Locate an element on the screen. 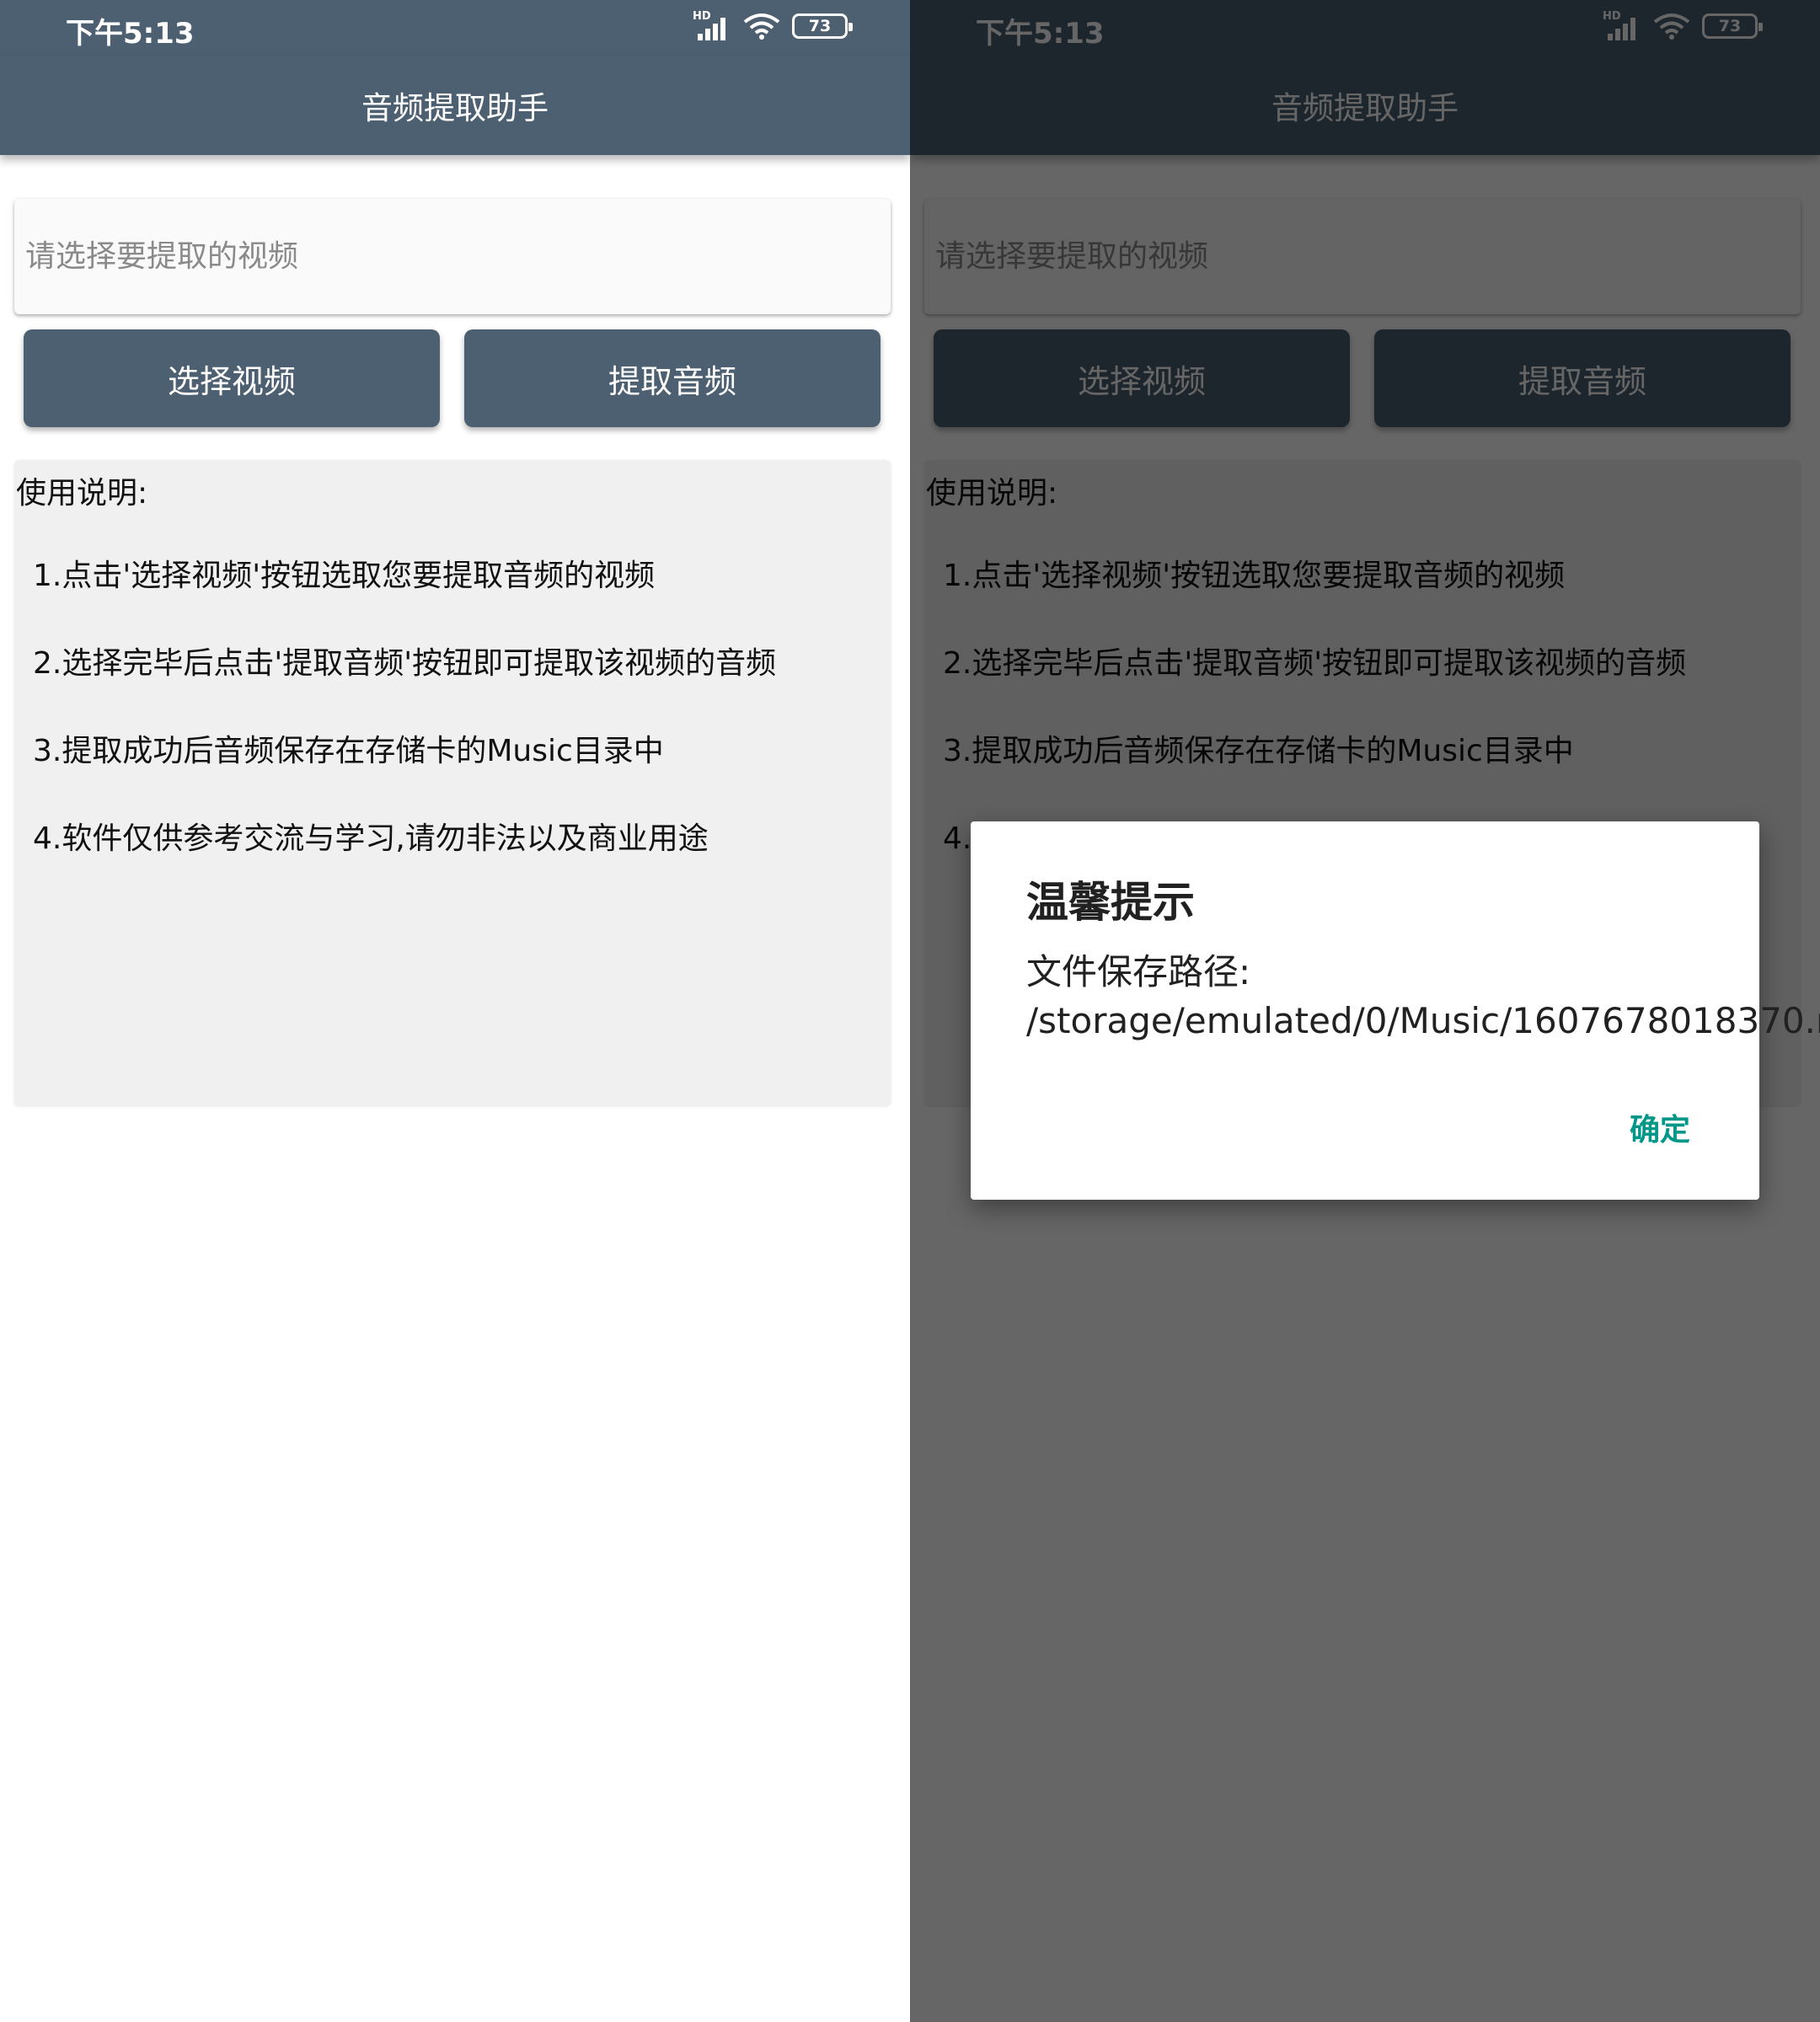 The height and width of the screenshot is (2022, 1820). video-path-input is located at coordinates (452, 256).